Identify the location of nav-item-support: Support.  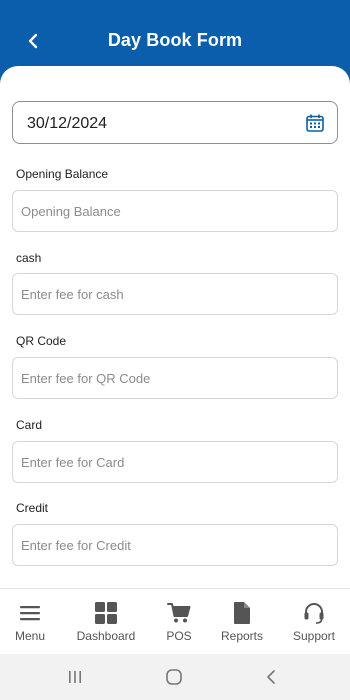
(314, 622).